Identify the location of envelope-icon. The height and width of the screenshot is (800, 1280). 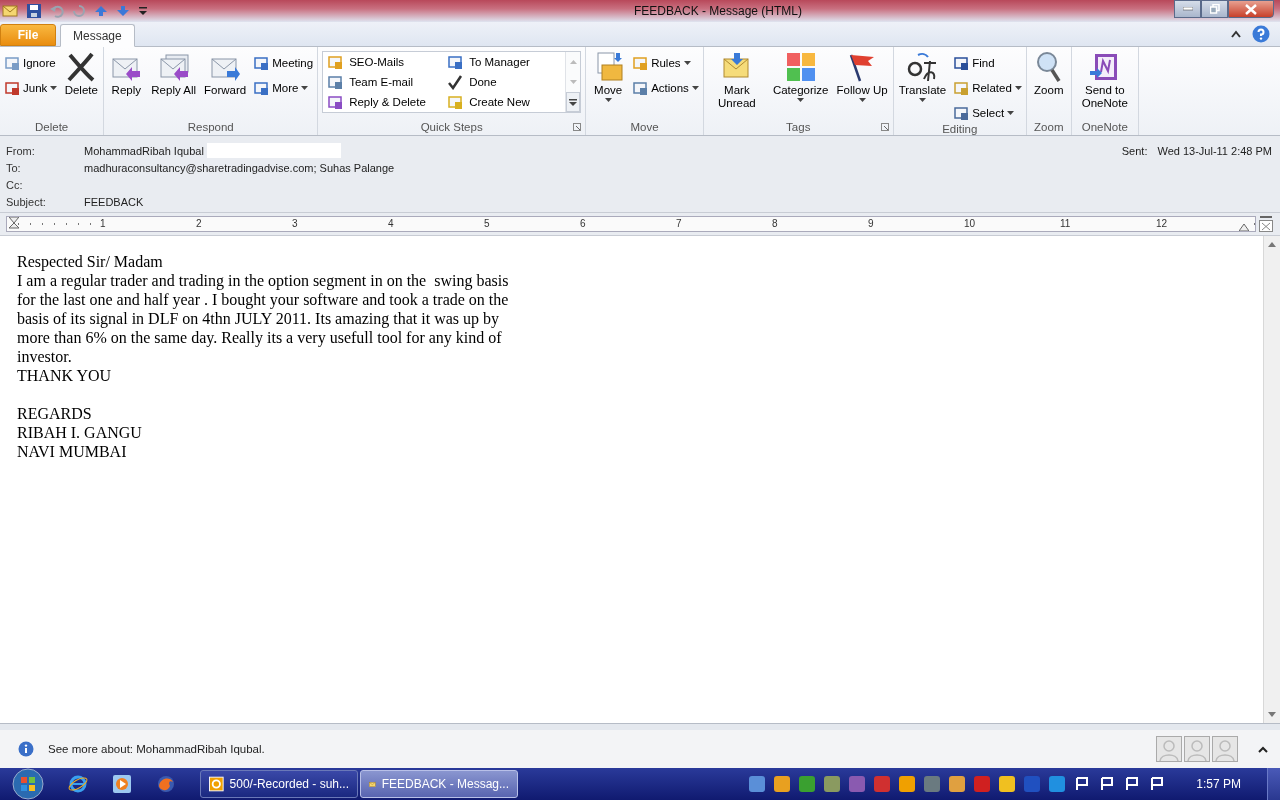
(10, 11).